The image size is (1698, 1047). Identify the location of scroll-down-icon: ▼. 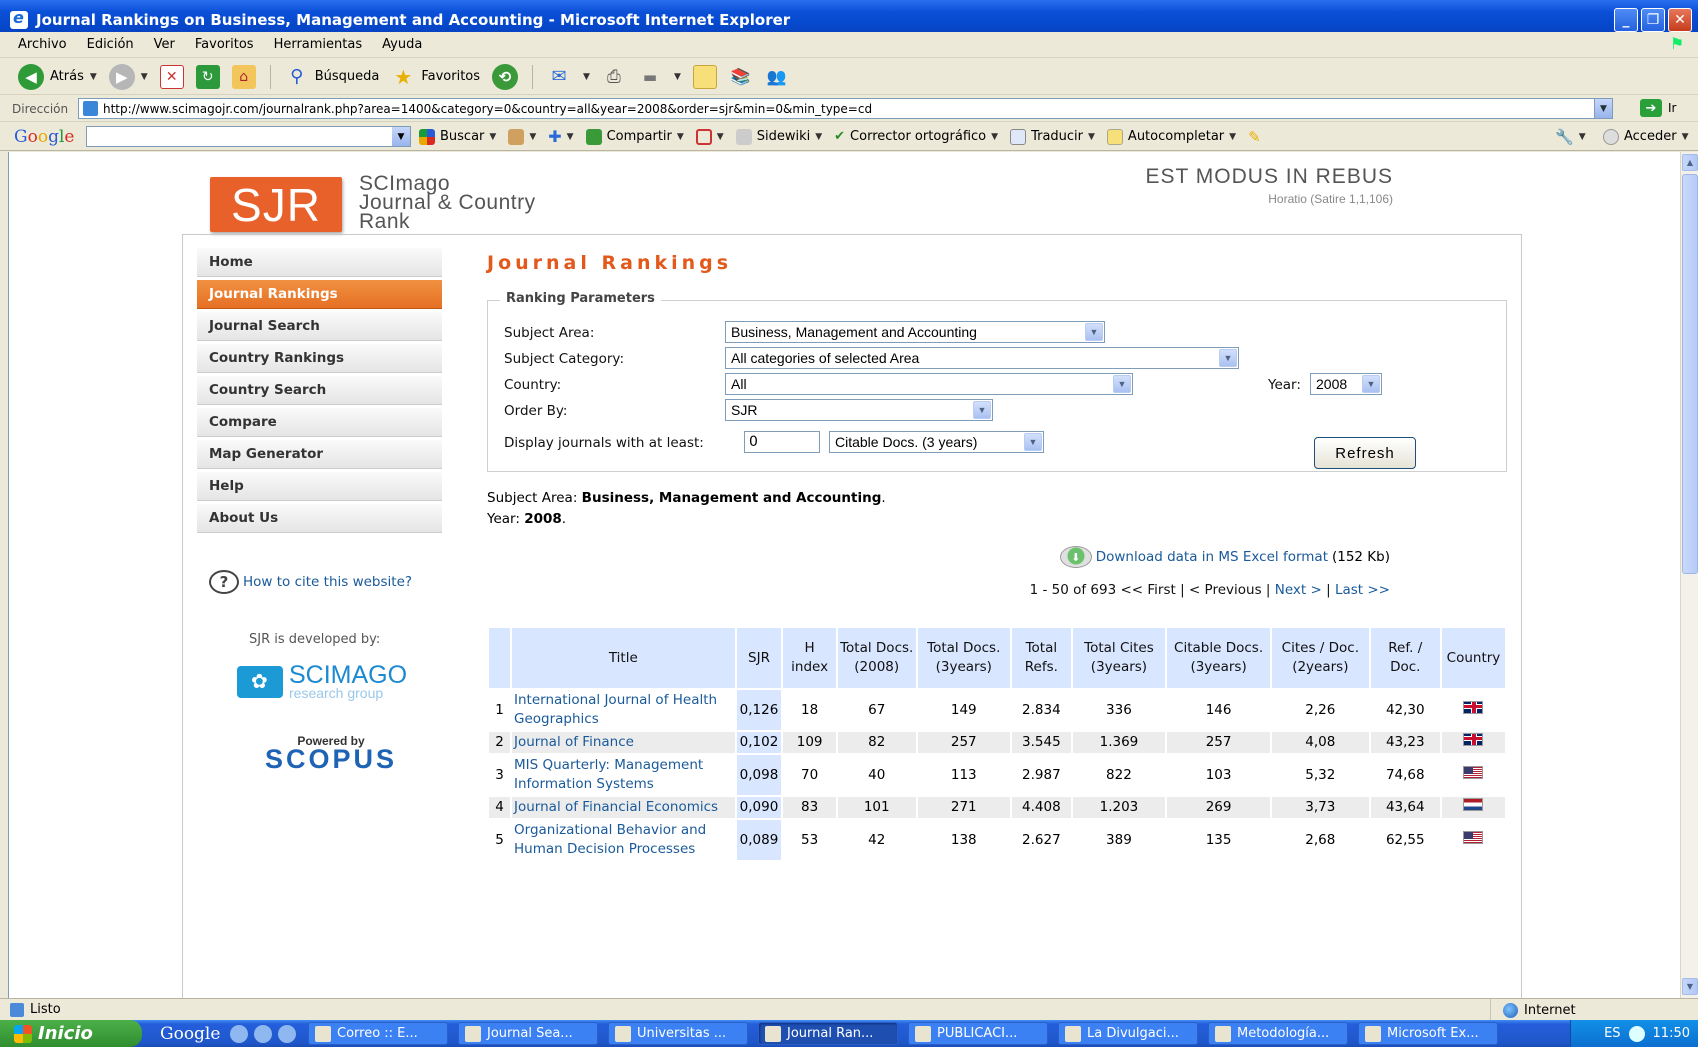
(1690, 986).